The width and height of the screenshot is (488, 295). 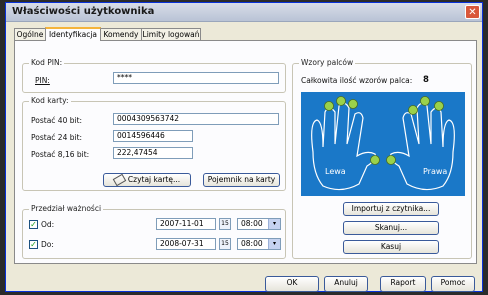 What do you see at coordinates (341, 101) in the screenshot?
I see `finger-marker-left-ring` at bounding box center [341, 101].